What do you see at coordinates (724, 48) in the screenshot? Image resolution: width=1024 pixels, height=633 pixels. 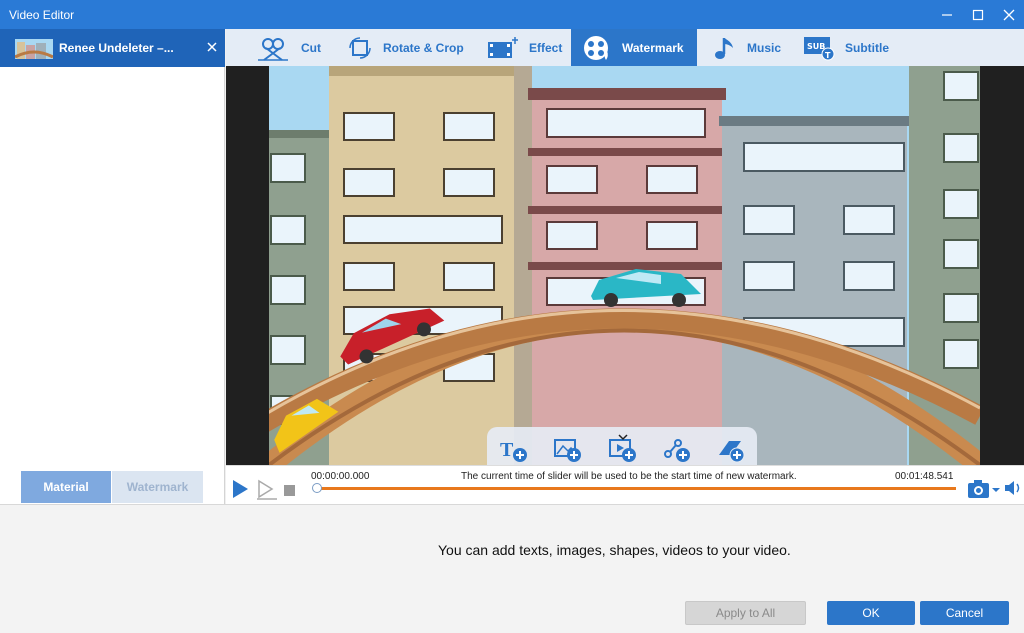 I see `music-note-icon` at bounding box center [724, 48].